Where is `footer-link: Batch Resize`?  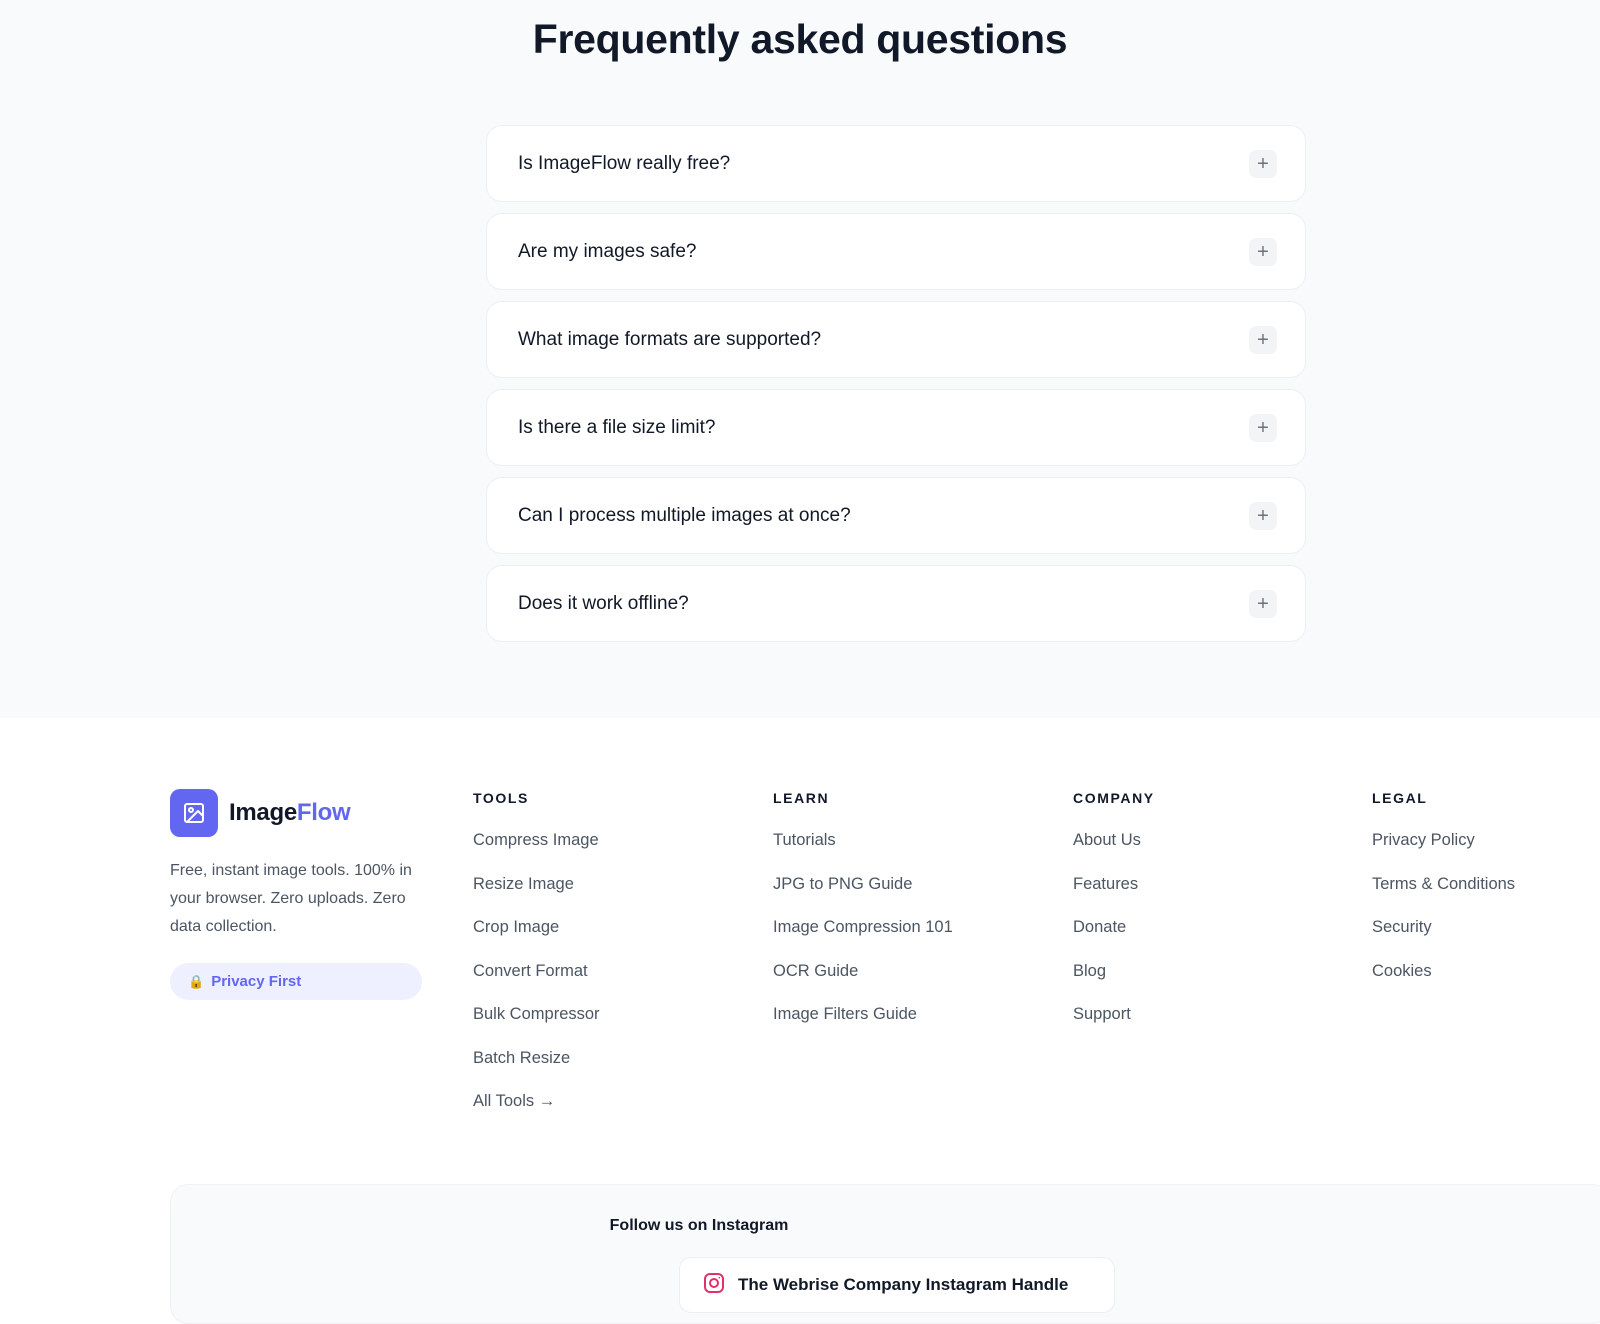 footer-link: Batch Resize is located at coordinates (536, 1070).